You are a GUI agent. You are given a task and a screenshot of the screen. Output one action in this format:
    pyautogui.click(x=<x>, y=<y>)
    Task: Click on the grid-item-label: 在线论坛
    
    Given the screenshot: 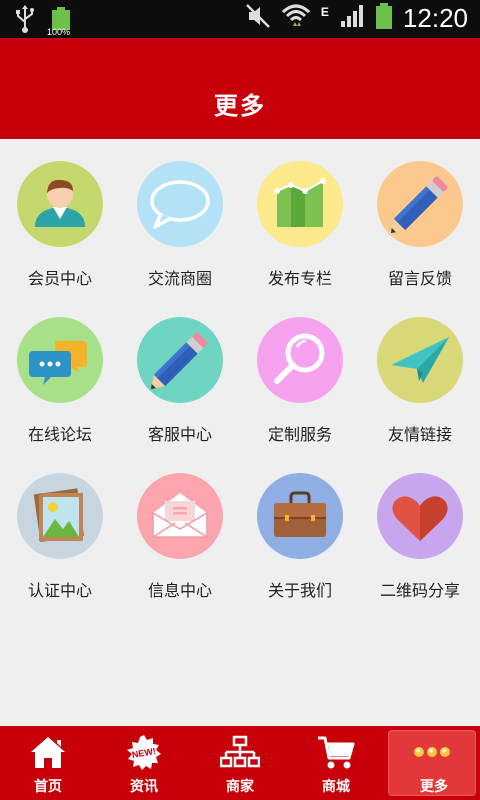 What is the action you would take?
    pyautogui.click(x=59, y=434)
    